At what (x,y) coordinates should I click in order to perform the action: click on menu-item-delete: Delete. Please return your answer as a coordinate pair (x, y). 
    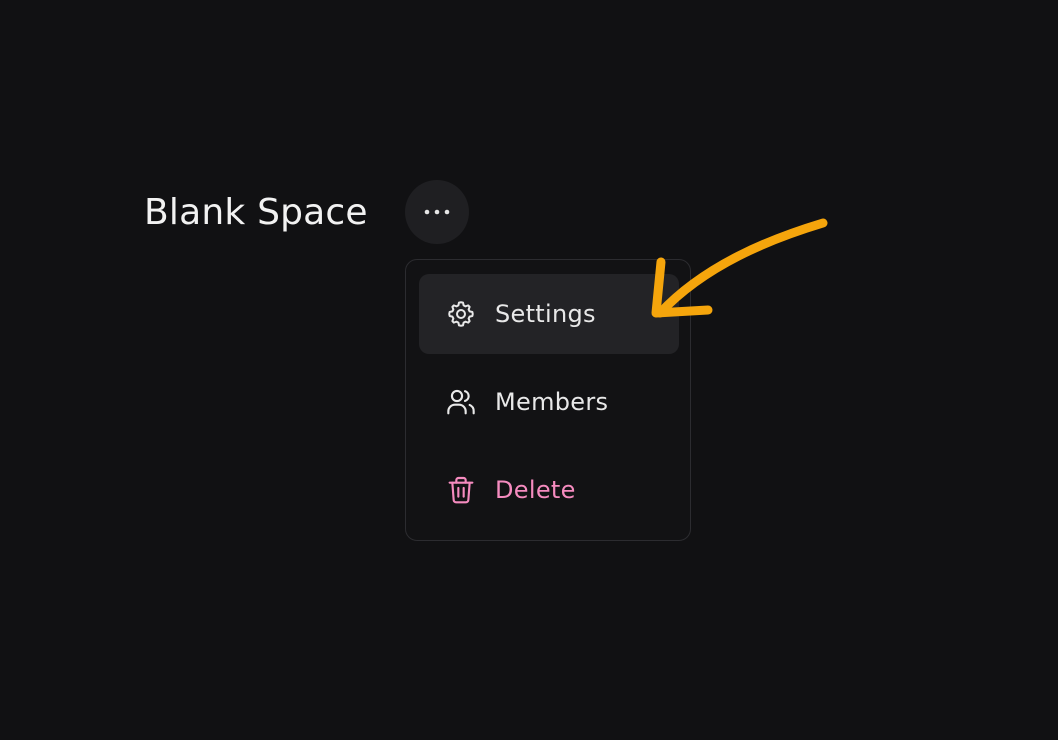
    Looking at the image, I should click on (549, 490).